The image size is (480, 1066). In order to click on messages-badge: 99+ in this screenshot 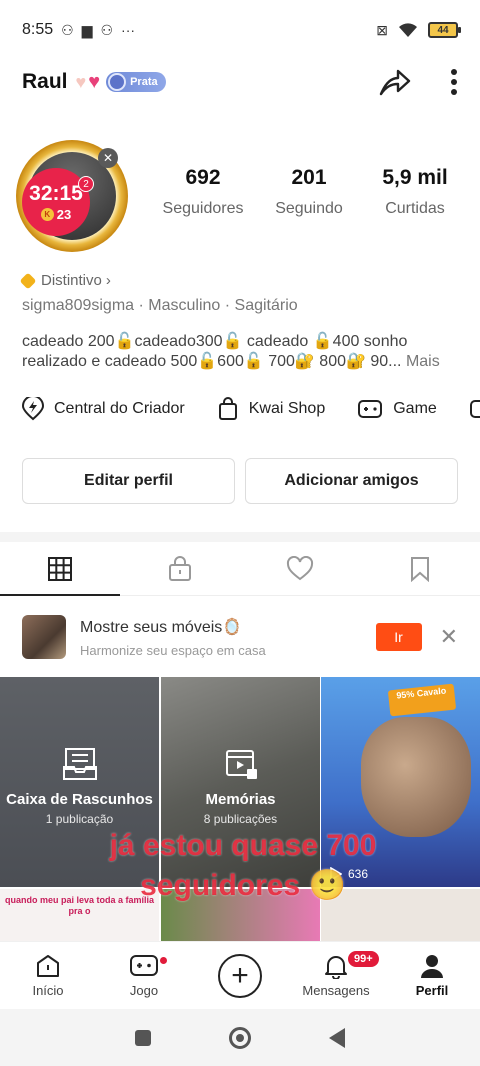, I will do `click(363, 959)`.